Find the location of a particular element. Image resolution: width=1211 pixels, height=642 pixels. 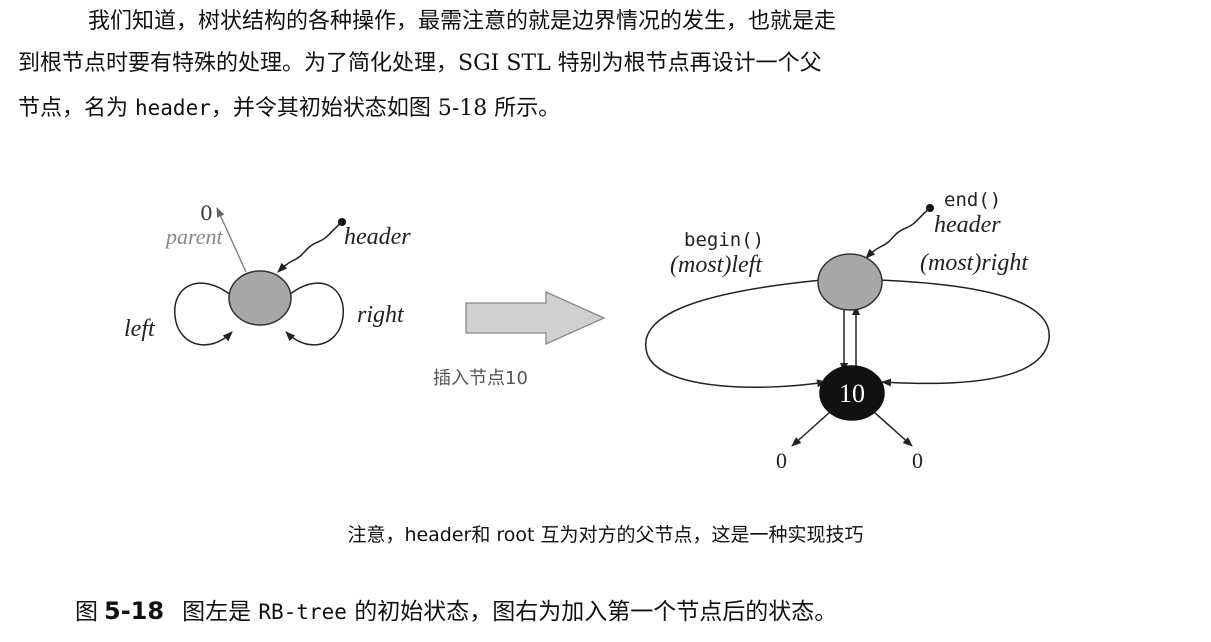

header-node-right is located at coordinates (850, 282).